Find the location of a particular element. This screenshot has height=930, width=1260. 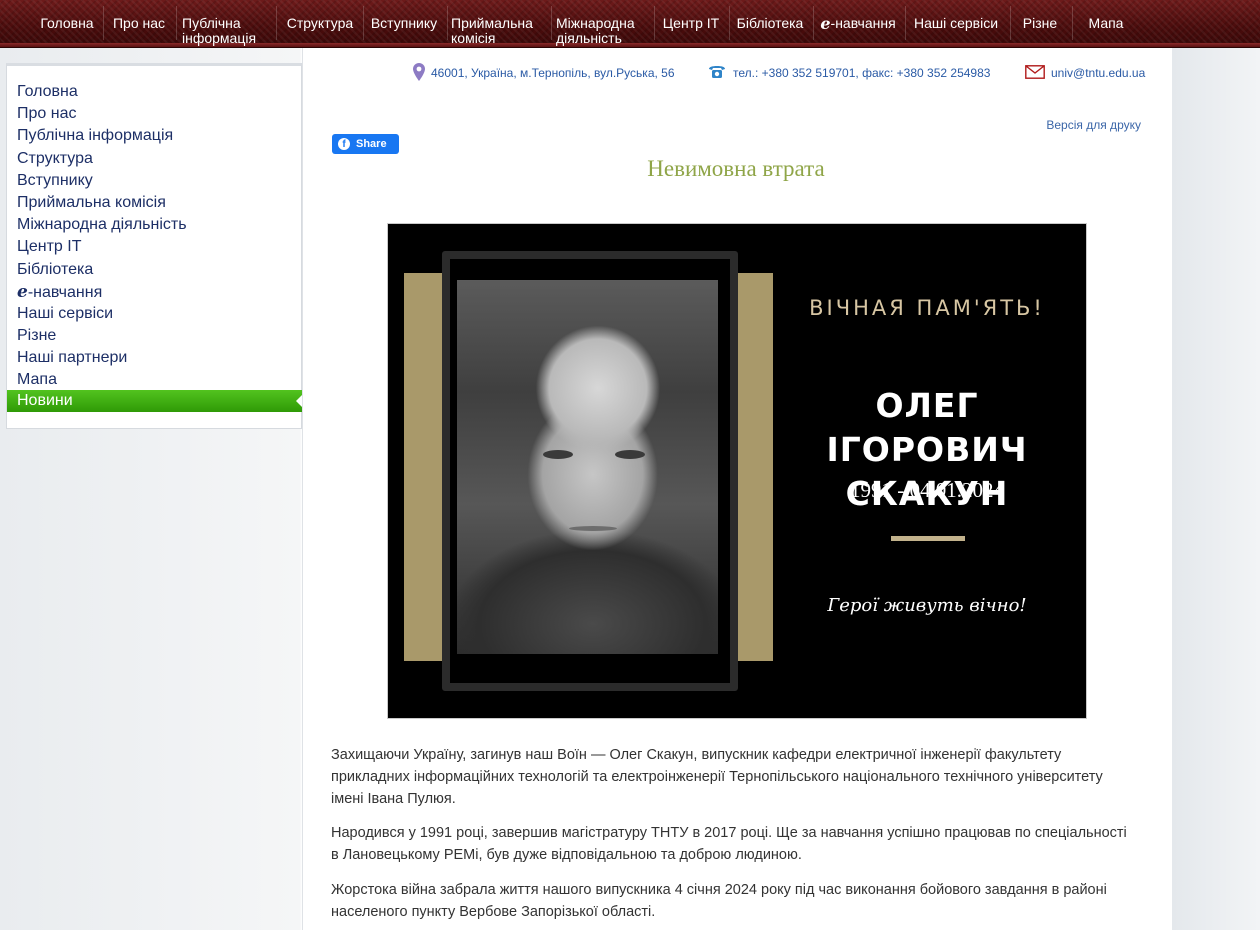

memorial-eternal-memory: ВІЧНАЯ ПАМ'ЯТЬ! is located at coordinates (927, 308).